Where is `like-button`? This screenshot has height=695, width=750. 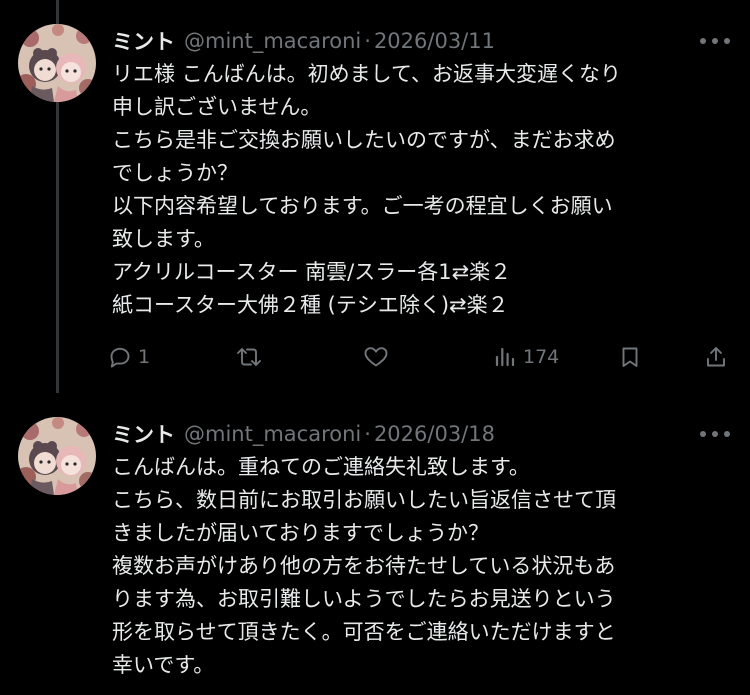
like-button is located at coordinates (379, 357).